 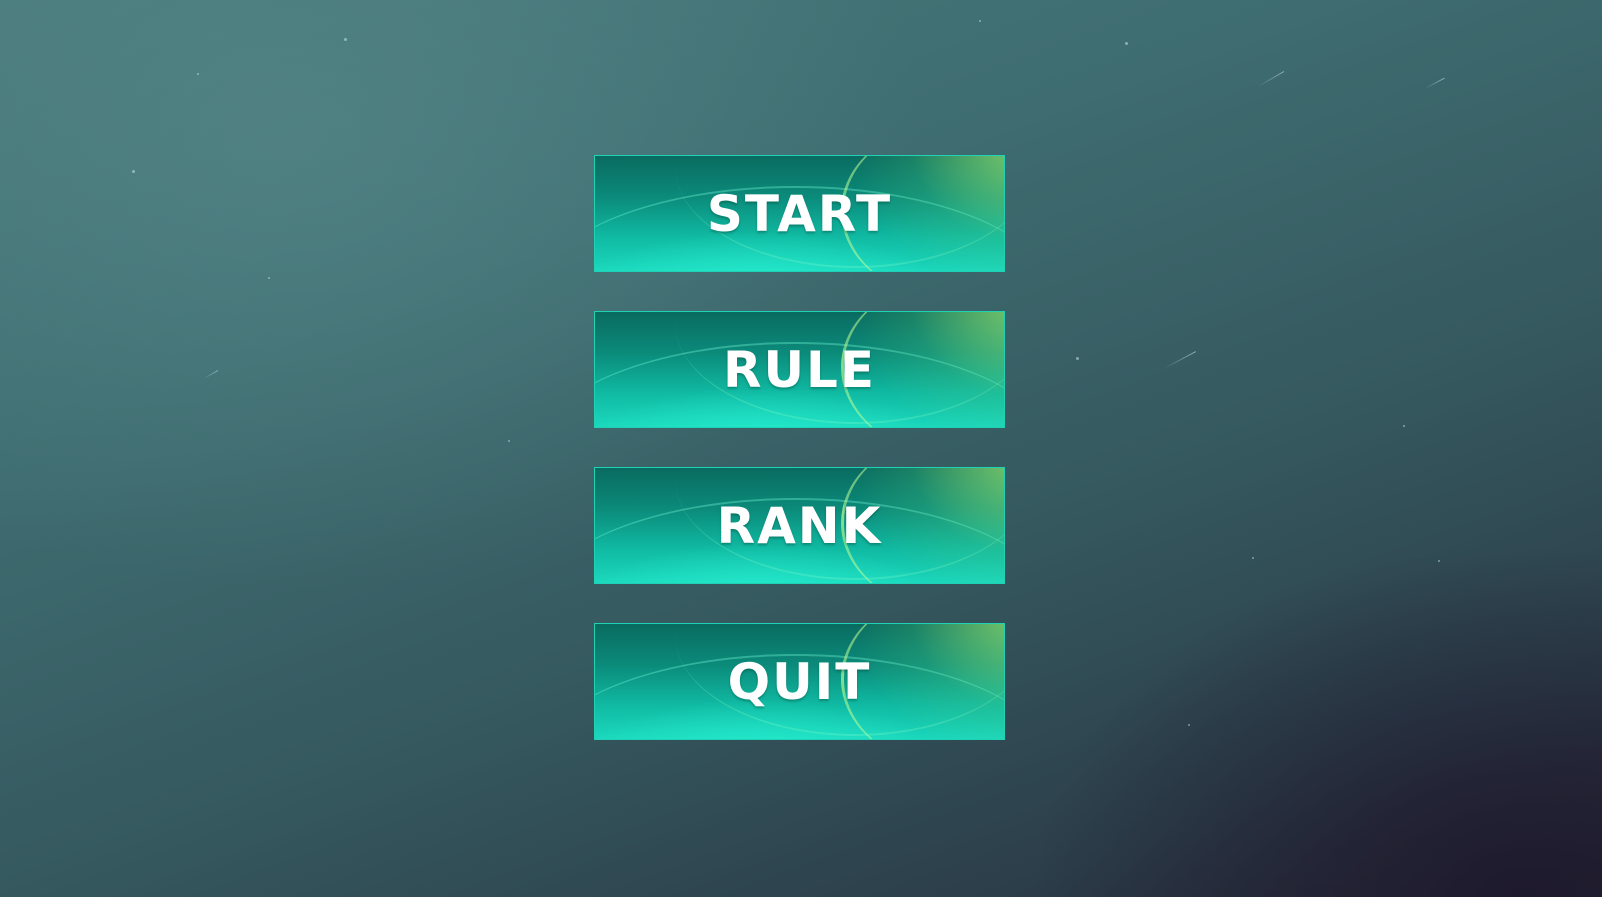 I want to click on quit-button: QUIT, so click(x=799, y=681).